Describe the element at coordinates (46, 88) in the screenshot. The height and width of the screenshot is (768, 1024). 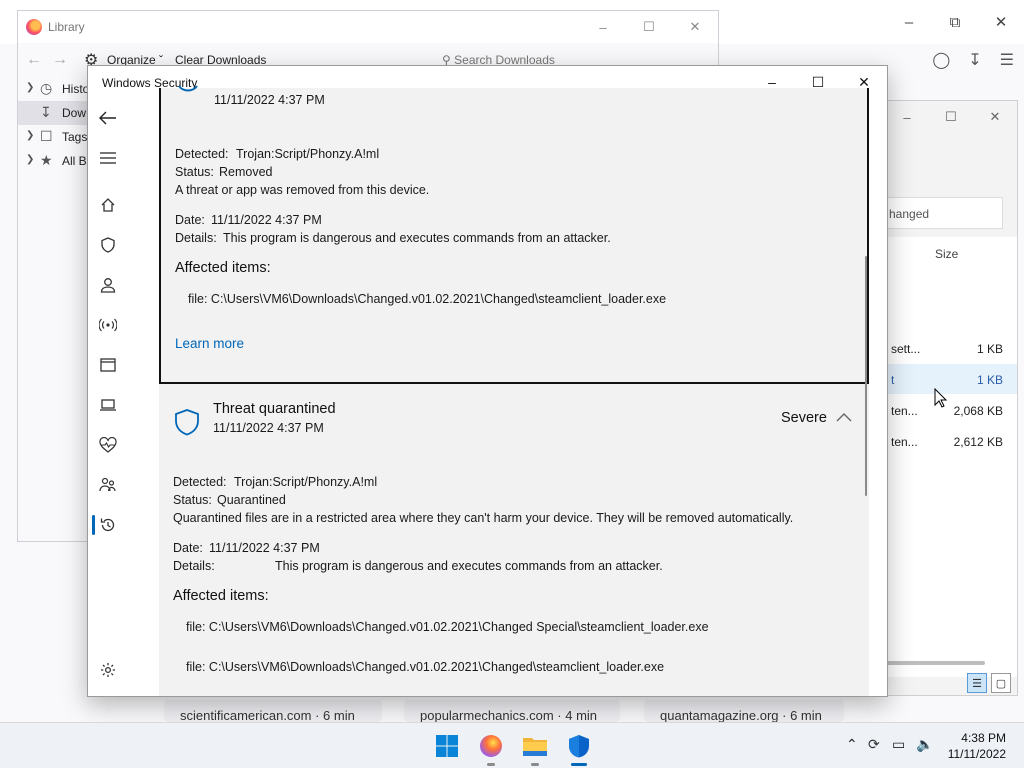
I see `clock-icon: ◷` at that location.